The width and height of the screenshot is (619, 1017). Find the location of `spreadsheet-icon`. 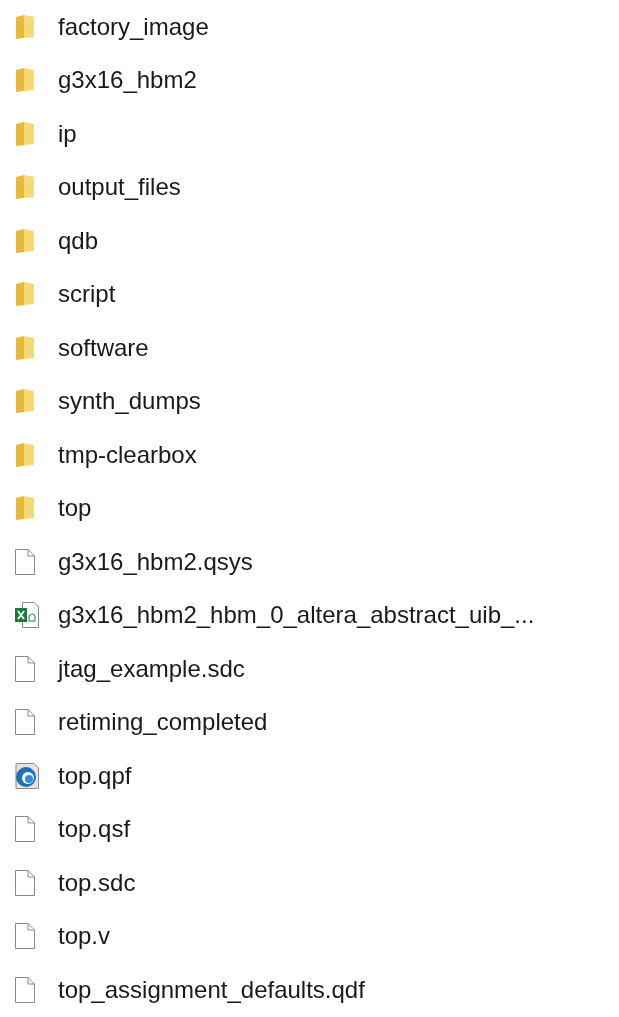

spreadsheet-icon is located at coordinates (27, 615).